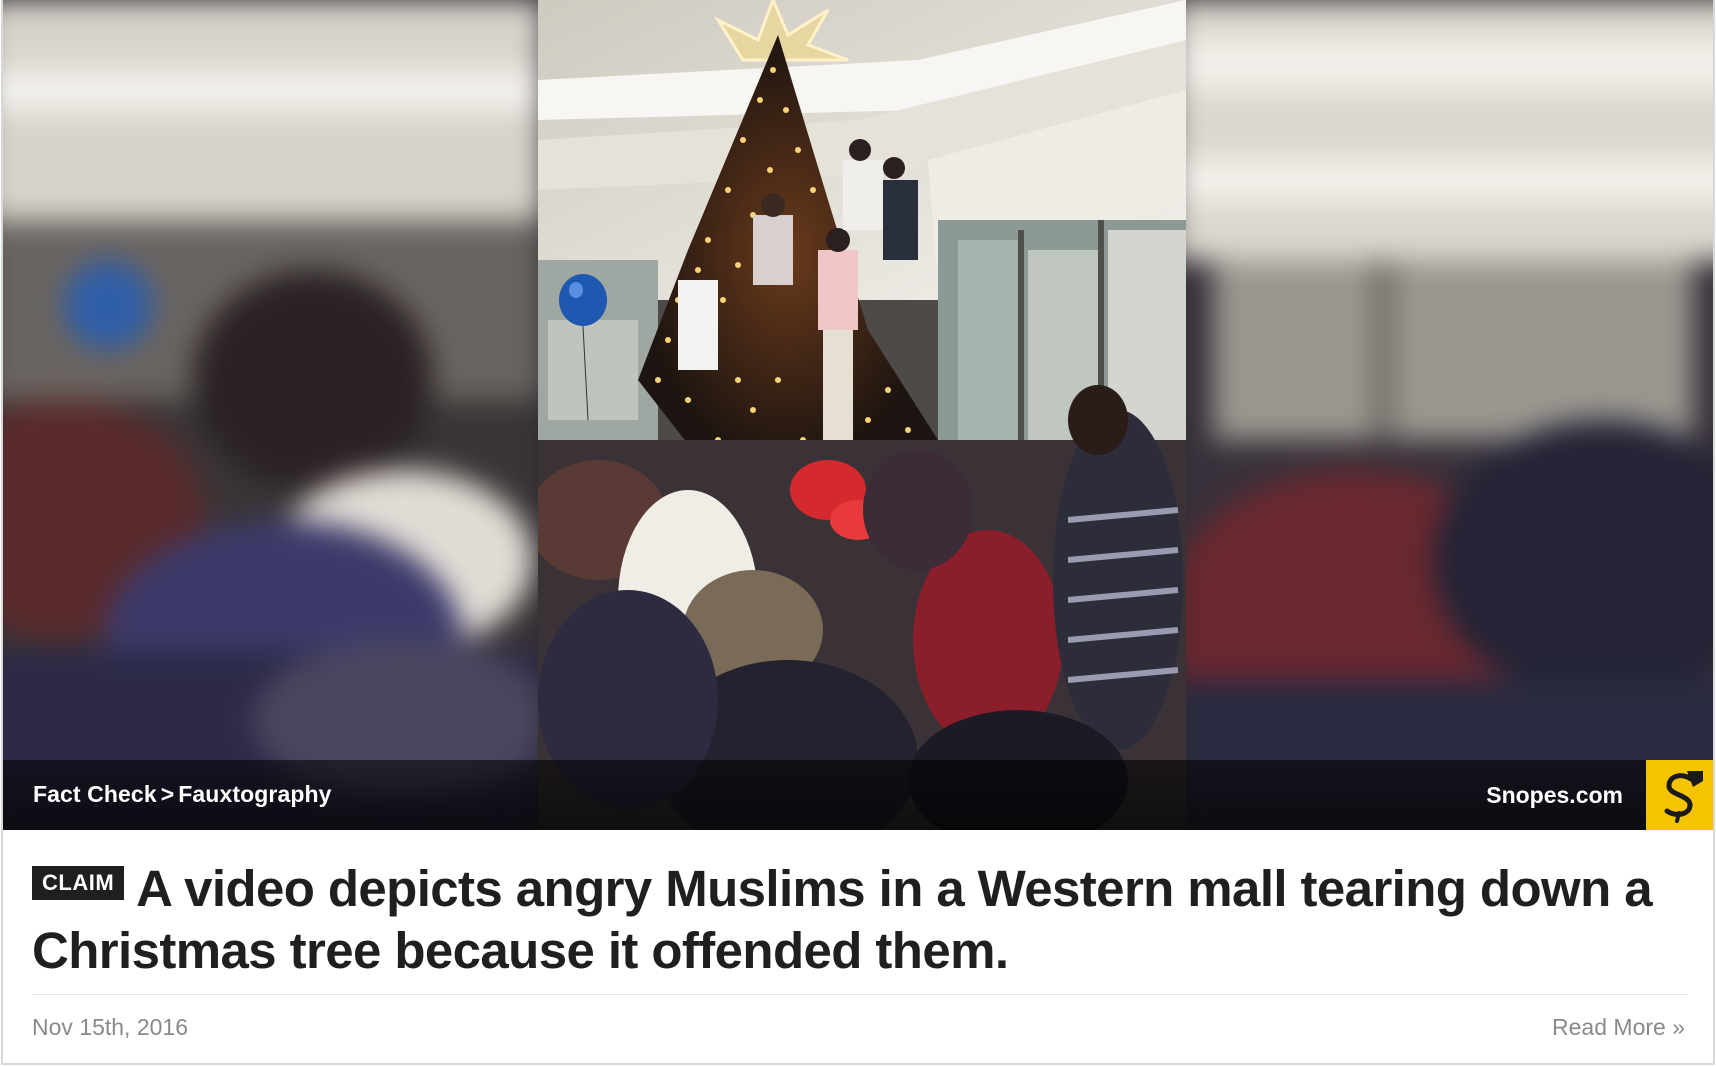 The height and width of the screenshot is (1066, 1716). What do you see at coordinates (1683, 797) in the screenshot?
I see `snopes-s-logo-icon` at bounding box center [1683, 797].